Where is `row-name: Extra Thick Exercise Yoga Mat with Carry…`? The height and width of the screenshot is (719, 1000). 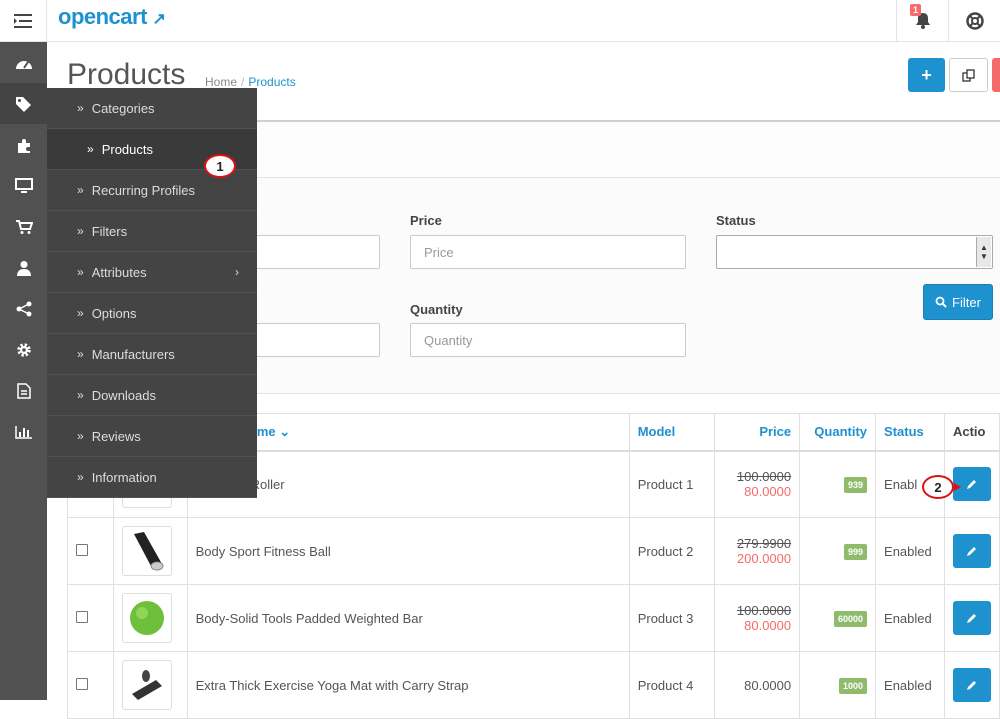
row-name: Extra Thick Exercise Yoga Mat with Carry… is located at coordinates (408, 685).